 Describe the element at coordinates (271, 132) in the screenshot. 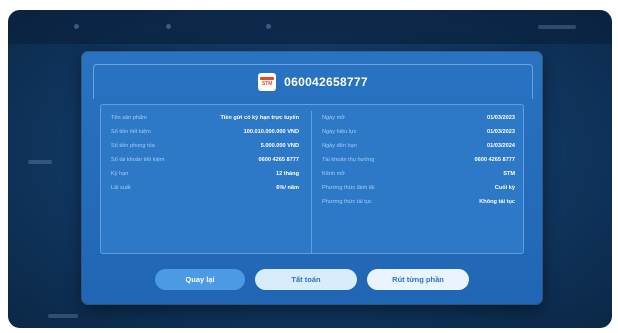

I see `info-value: 100.010.000.000 VND` at that location.